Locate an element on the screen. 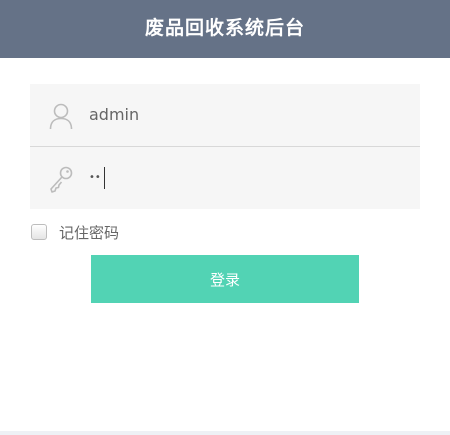 This screenshot has width=450, height=435. username-field: admin is located at coordinates (225, 115).